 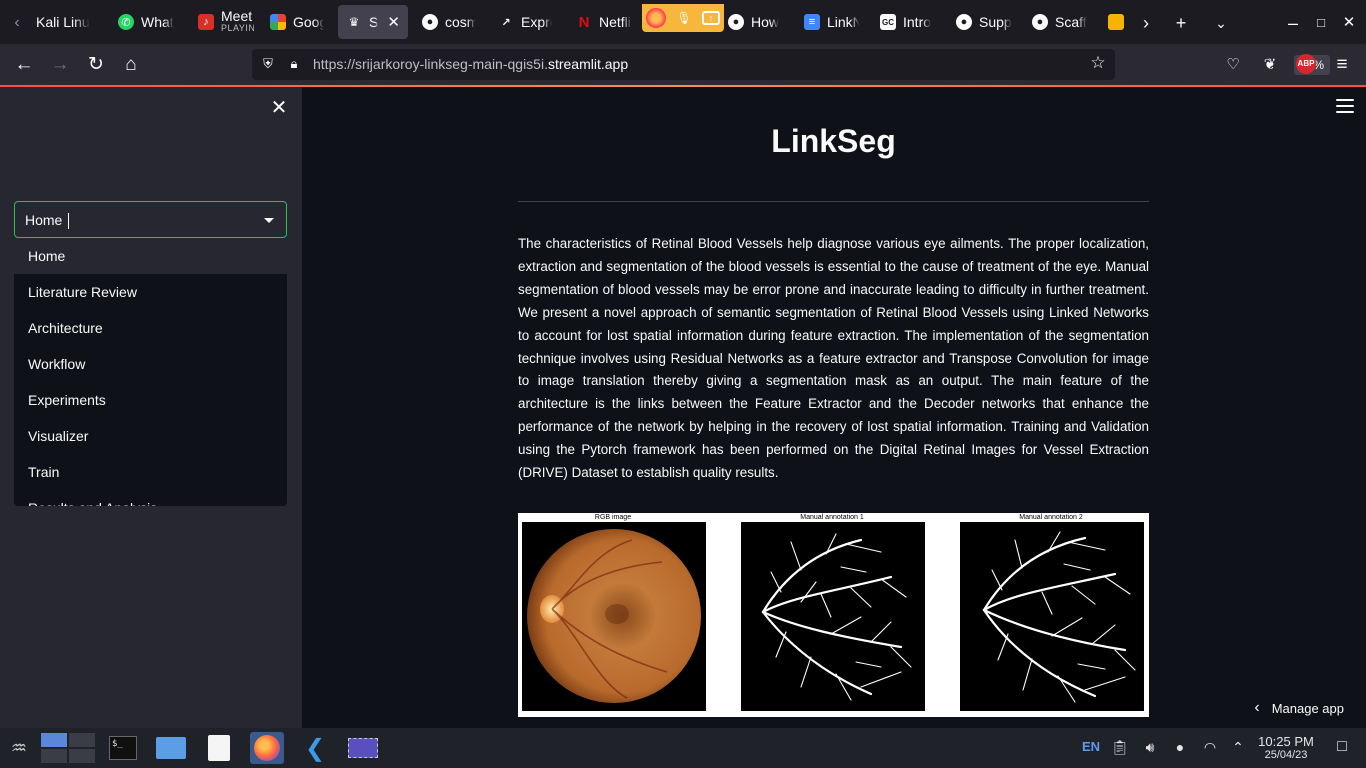 What do you see at coordinates (1286, 748) in the screenshot?
I see `clock: 10:25 PM 25/04/23` at bounding box center [1286, 748].